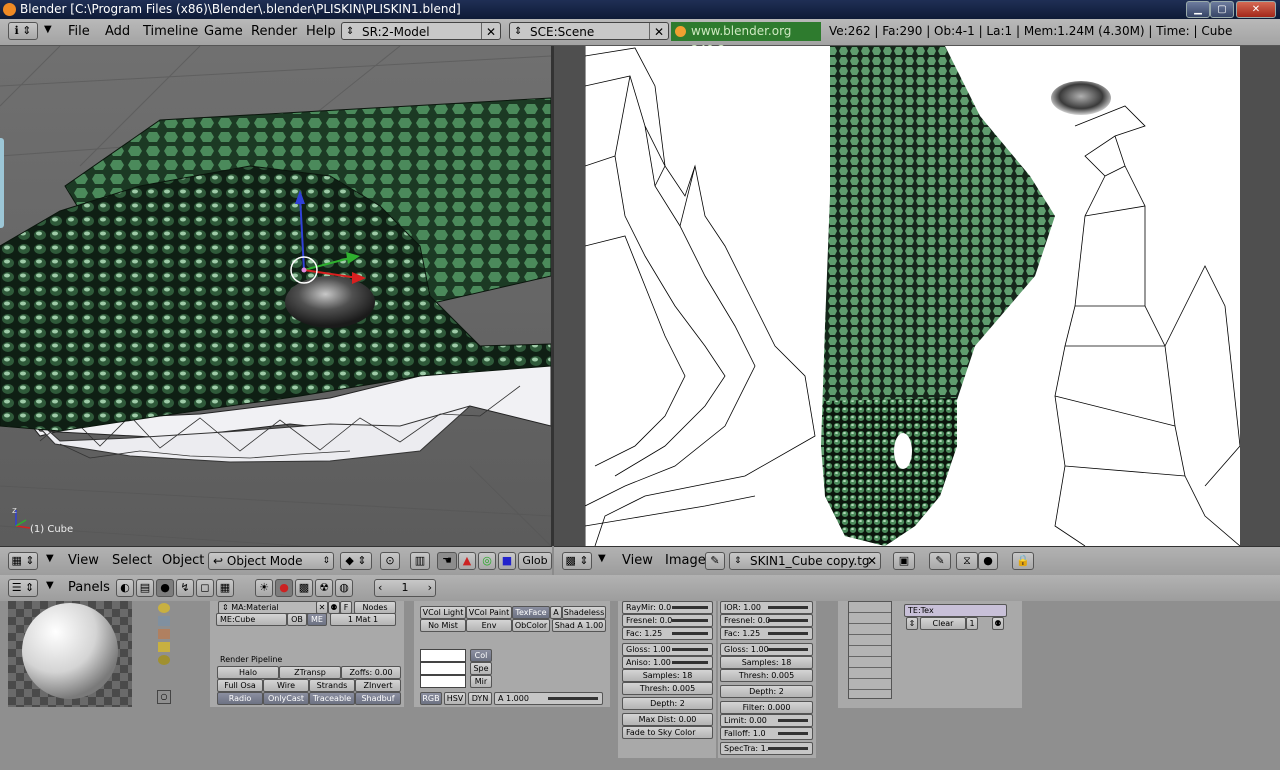 This screenshot has height=770, width=1280. What do you see at coordinates (766, 707) in the screenshot?
I see `filter-field: Filter: 0.000` at bounding box center [766, 707].